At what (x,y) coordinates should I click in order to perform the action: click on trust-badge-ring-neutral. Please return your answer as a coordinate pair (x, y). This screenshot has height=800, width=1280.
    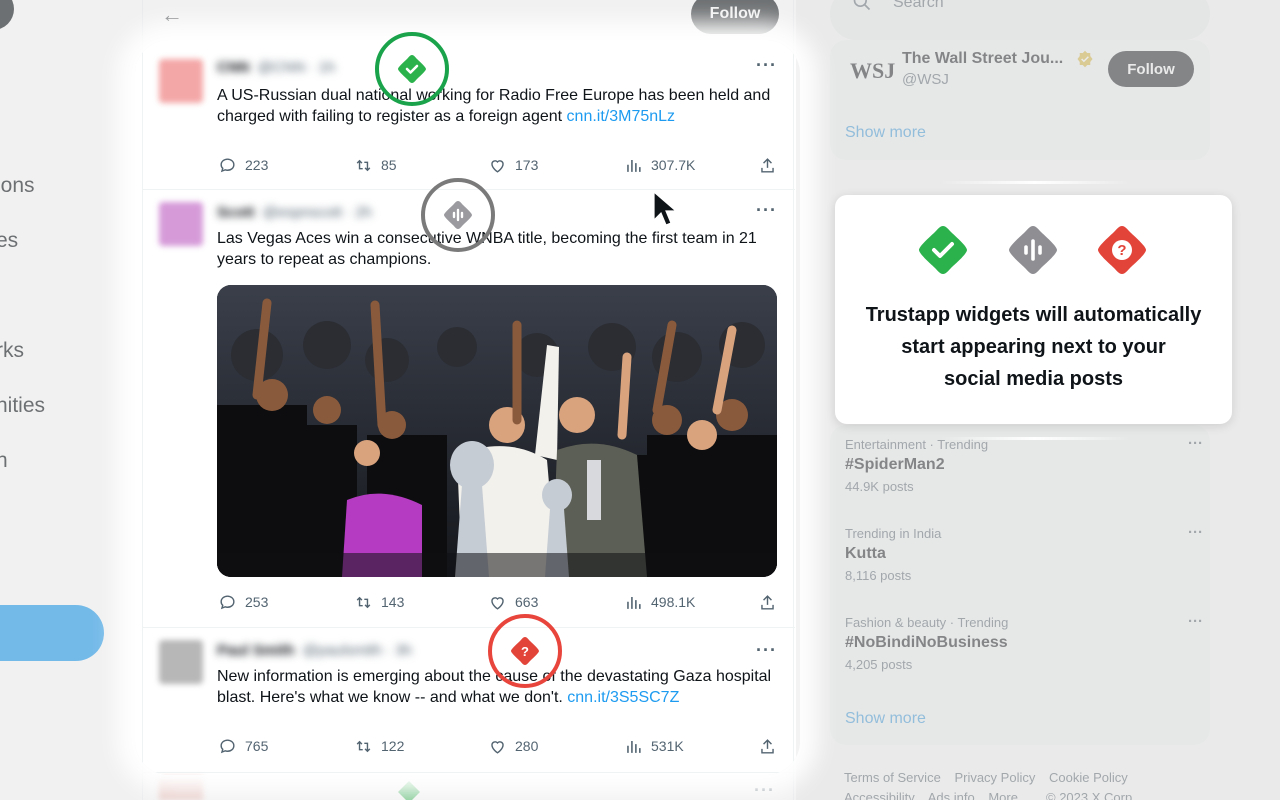
    Looking at the image, I should click on (458, 215).